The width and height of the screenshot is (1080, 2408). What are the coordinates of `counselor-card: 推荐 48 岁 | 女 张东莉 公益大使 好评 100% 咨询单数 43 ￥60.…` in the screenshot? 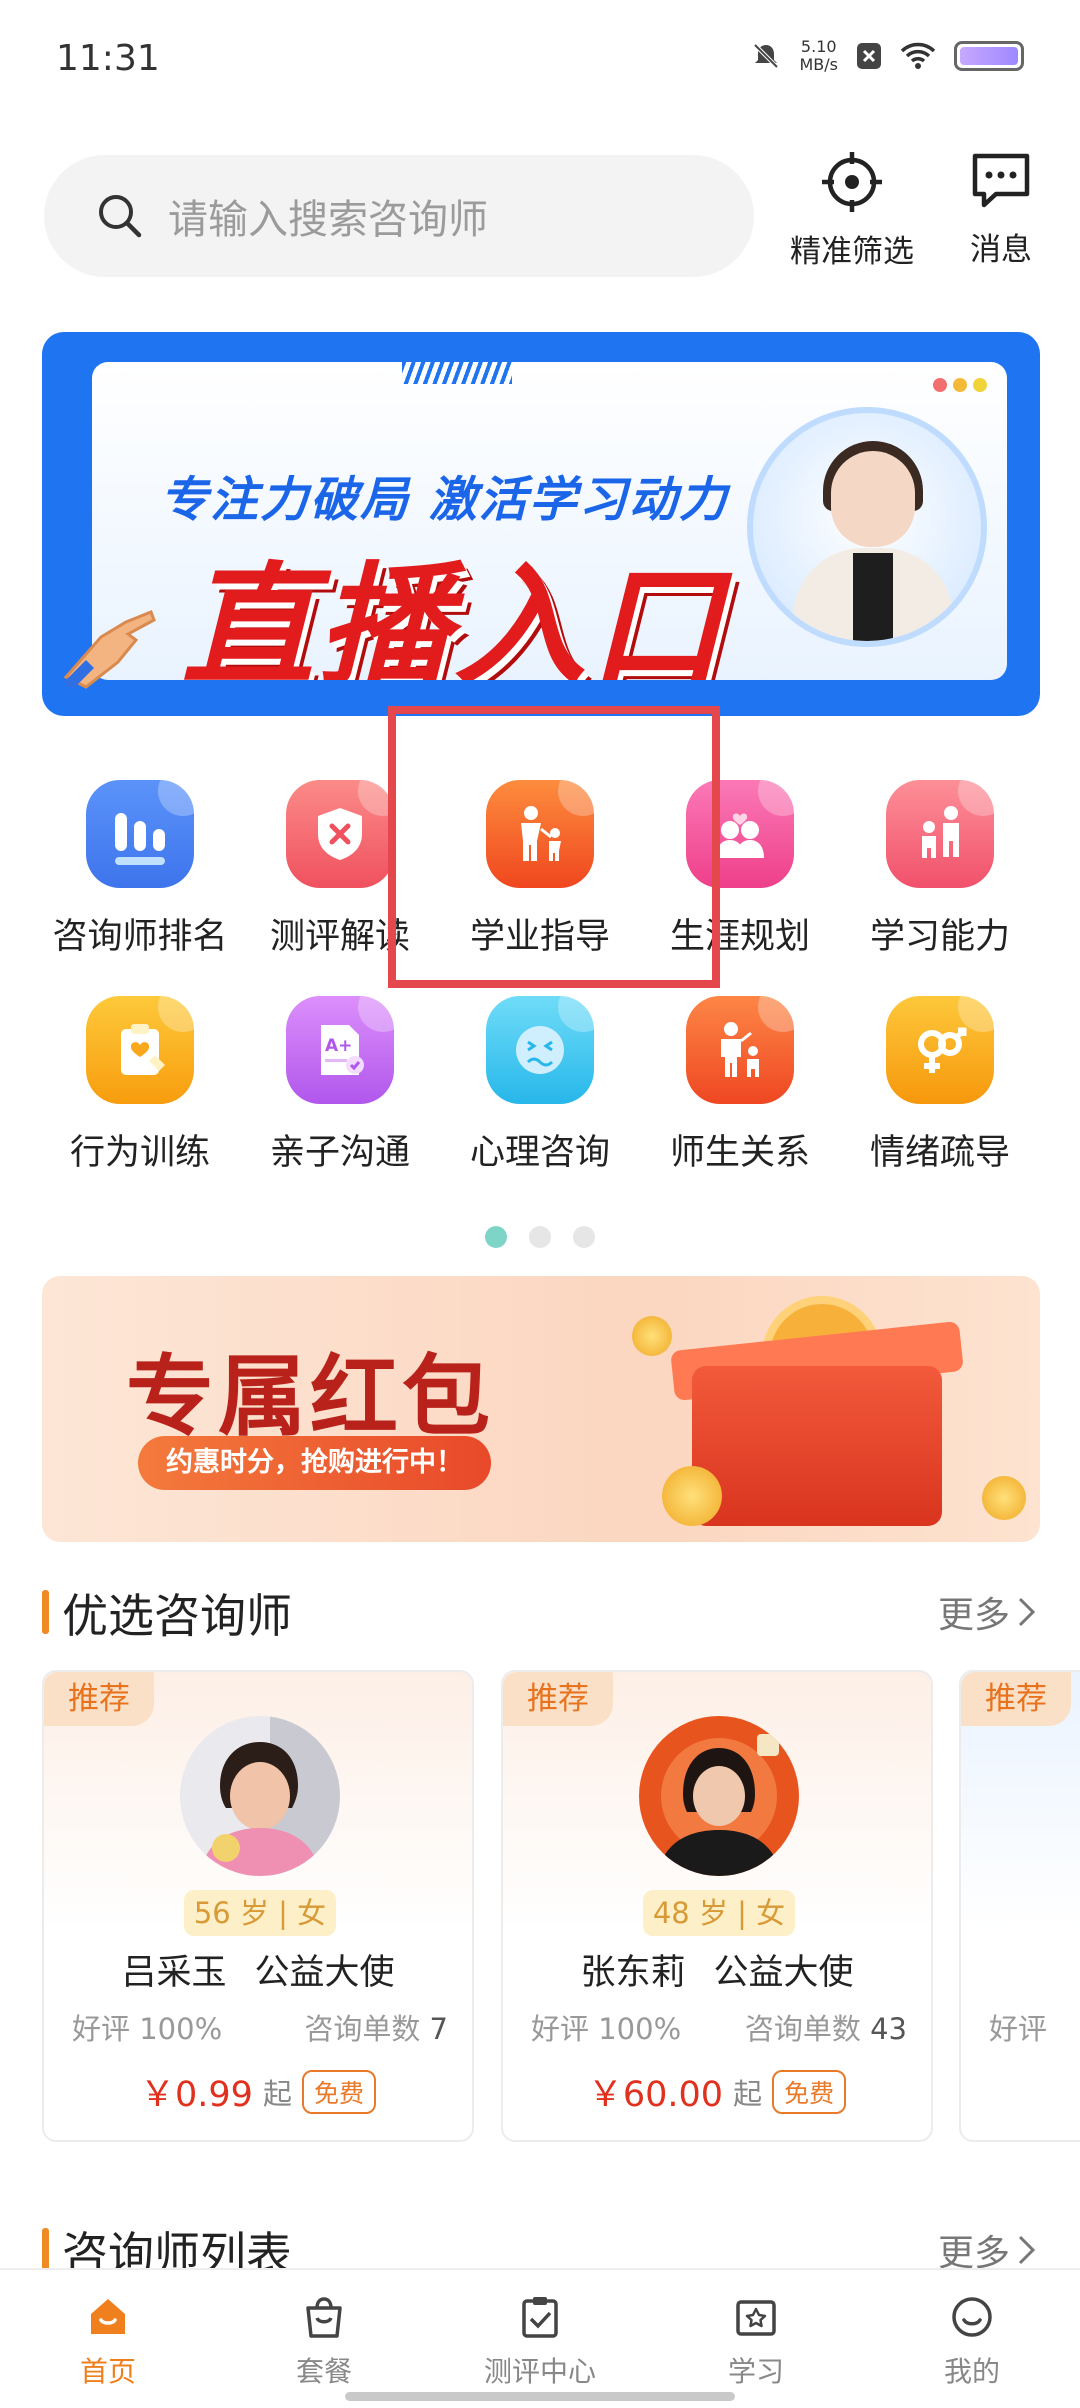 It's located at (717, 1906).